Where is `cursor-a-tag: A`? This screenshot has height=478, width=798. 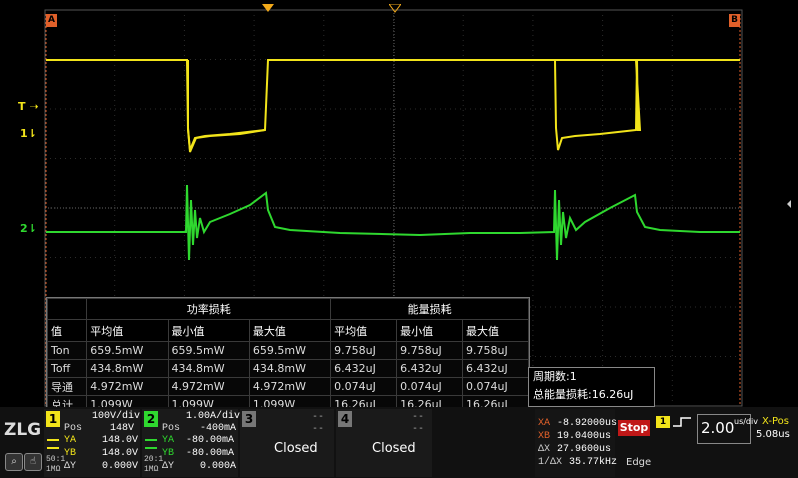
cursor-a-tag: A is located at coordinates (51, 20).